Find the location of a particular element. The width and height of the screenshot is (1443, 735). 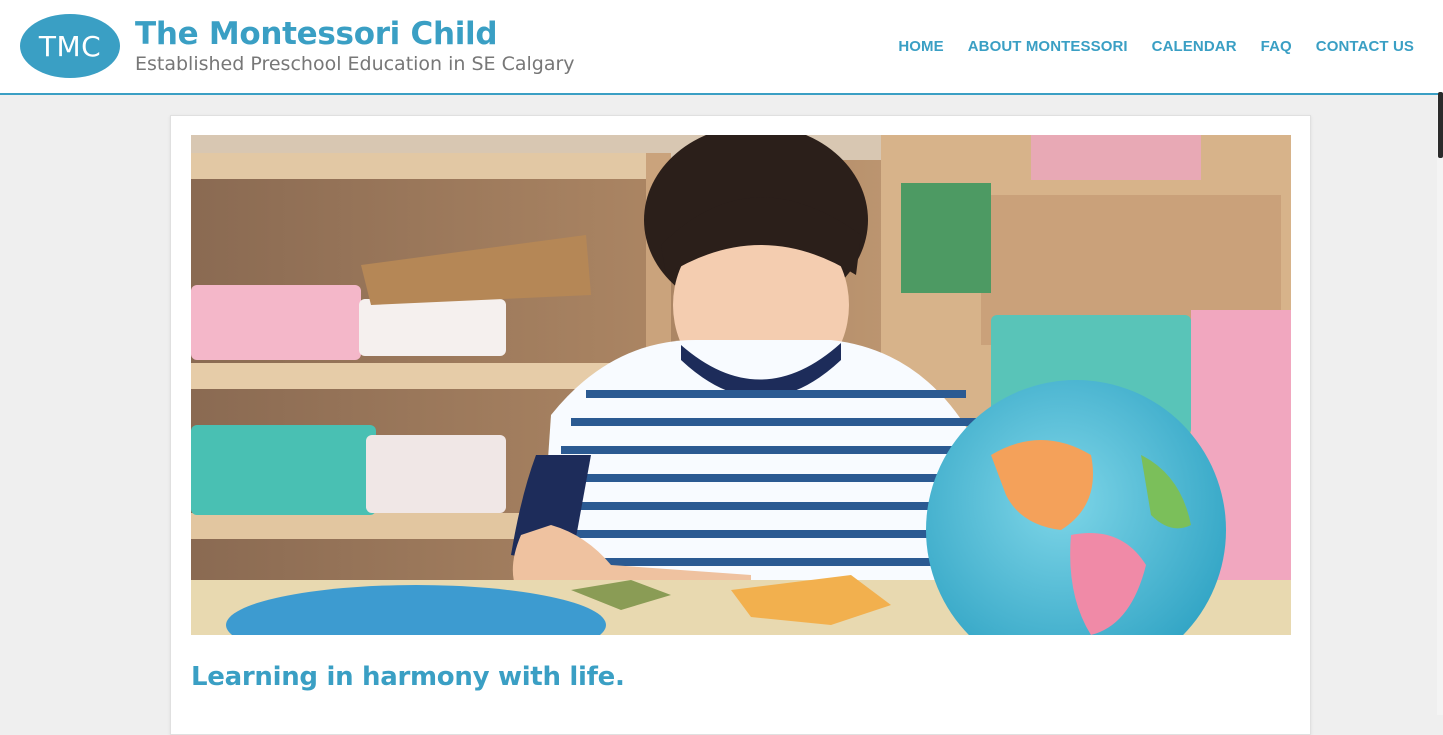

nav-item-faq: FAQ is located at coordinates (1276, 47).